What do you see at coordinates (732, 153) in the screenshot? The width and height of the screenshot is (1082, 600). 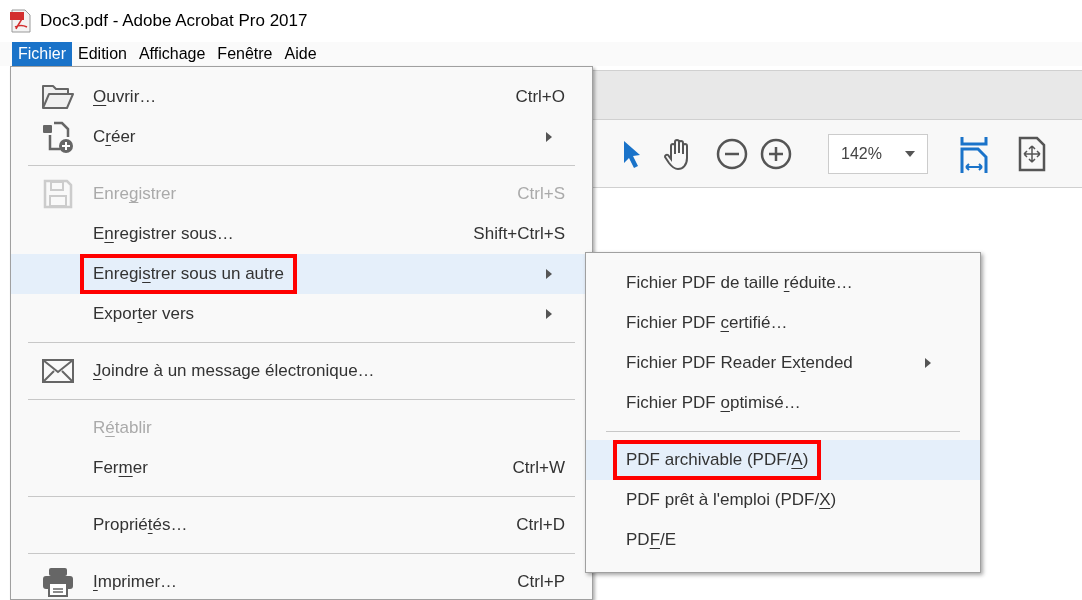 I see `zoom-out-icon` at bounding box center [732, 153].